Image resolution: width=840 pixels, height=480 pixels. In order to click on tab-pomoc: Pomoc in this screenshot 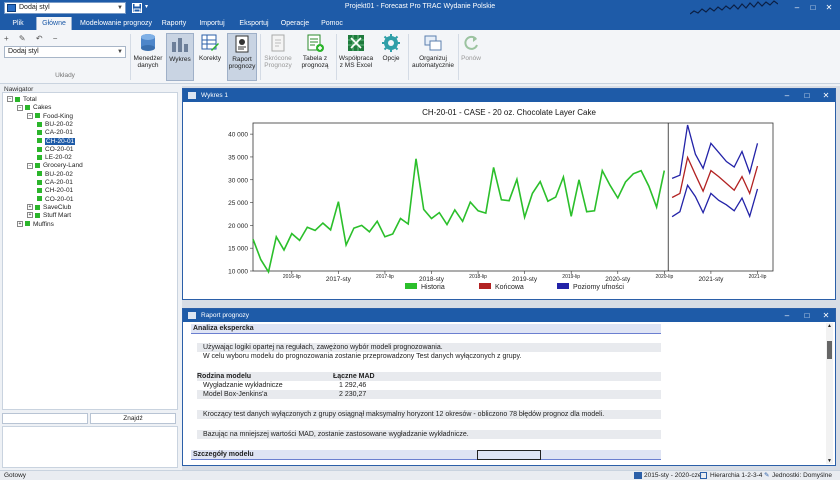, I will do `click(332, 23)`.